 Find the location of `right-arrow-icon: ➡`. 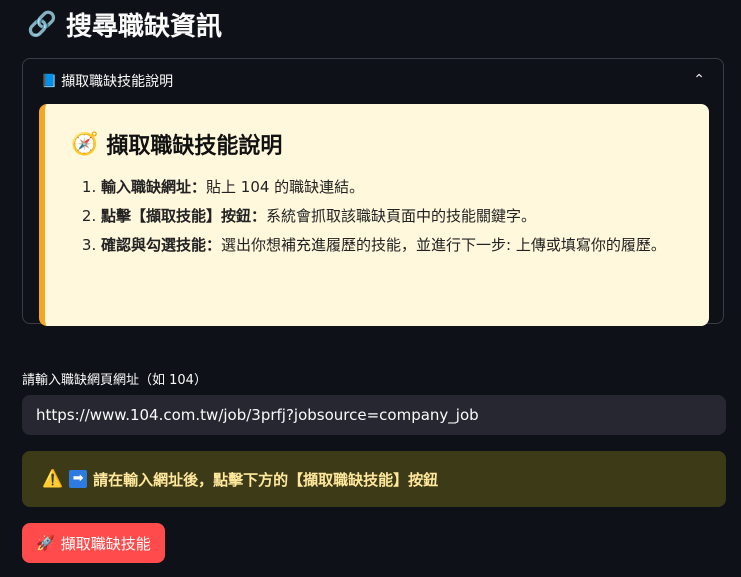

right-arrow-icon: ➡ is located at coordinates (78, 479).